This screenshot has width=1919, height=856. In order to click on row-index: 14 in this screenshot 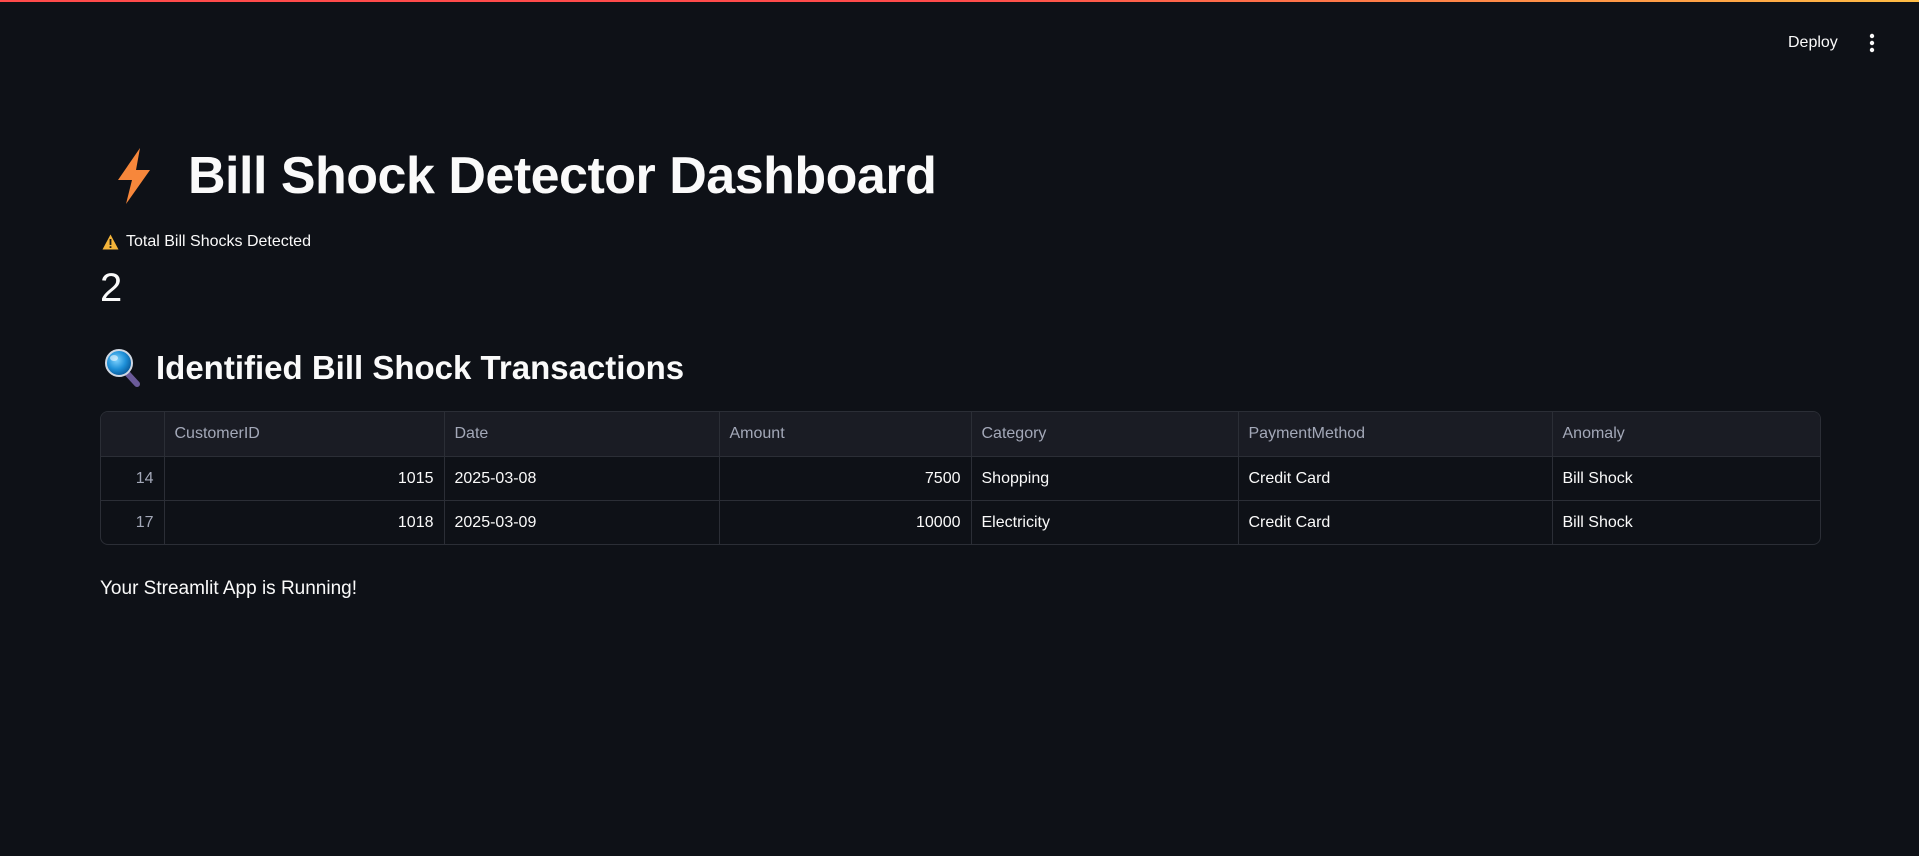, I will do `click(133, 478)`.